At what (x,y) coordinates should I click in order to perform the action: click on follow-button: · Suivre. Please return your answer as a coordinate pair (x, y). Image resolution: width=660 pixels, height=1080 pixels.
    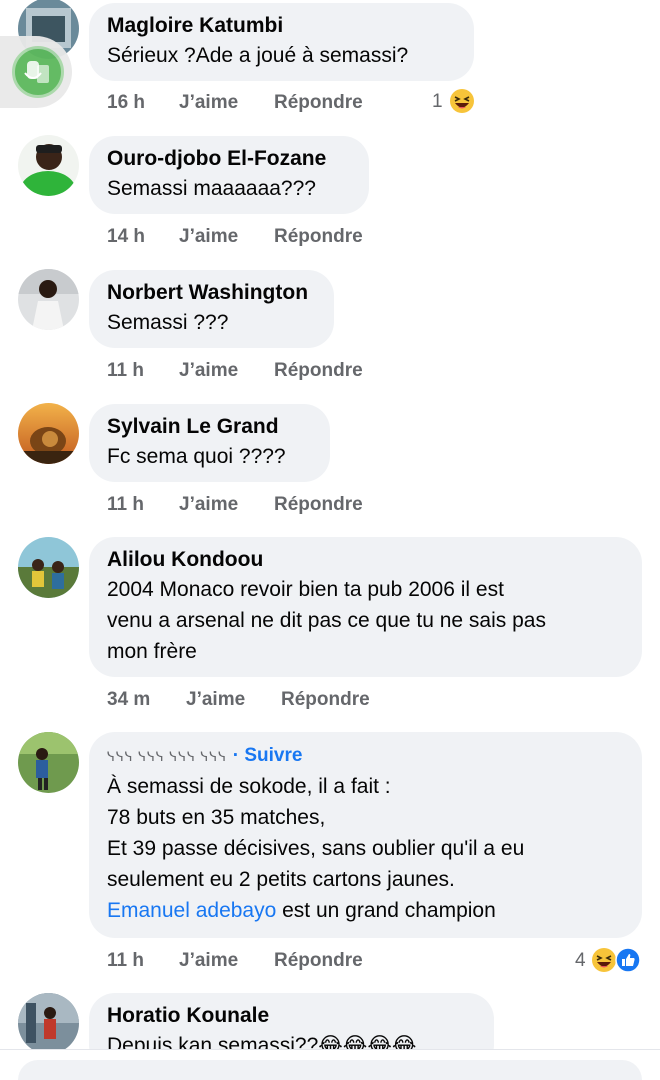
    Looking at the image, I should click on (268, 755).